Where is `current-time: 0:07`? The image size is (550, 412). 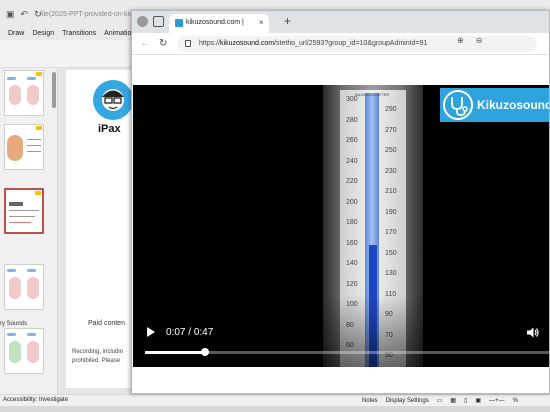 current-time: 0:07 is located at coordinates (176, 332).